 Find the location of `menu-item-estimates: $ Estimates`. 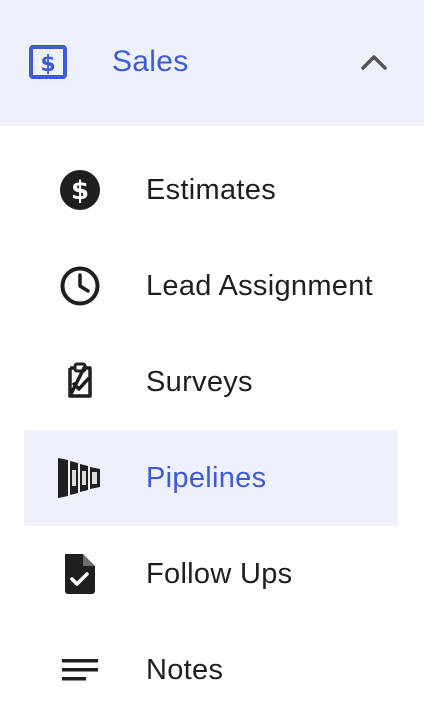

menu-item-estimates: $ Estimates is located at coordinates (211, 190).